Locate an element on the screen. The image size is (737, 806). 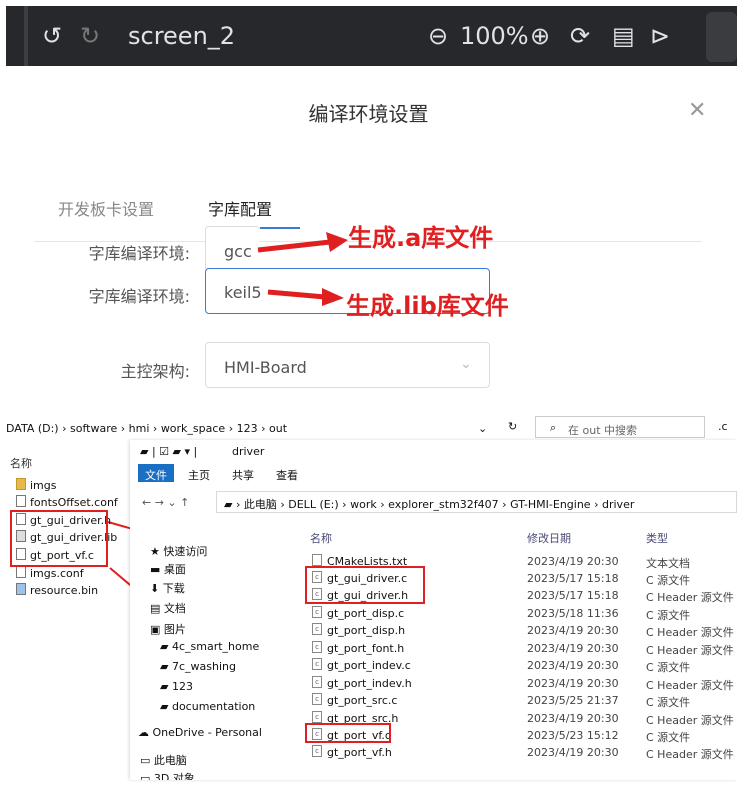
row-type: 文本文档 is located at coordinates (668, 563).